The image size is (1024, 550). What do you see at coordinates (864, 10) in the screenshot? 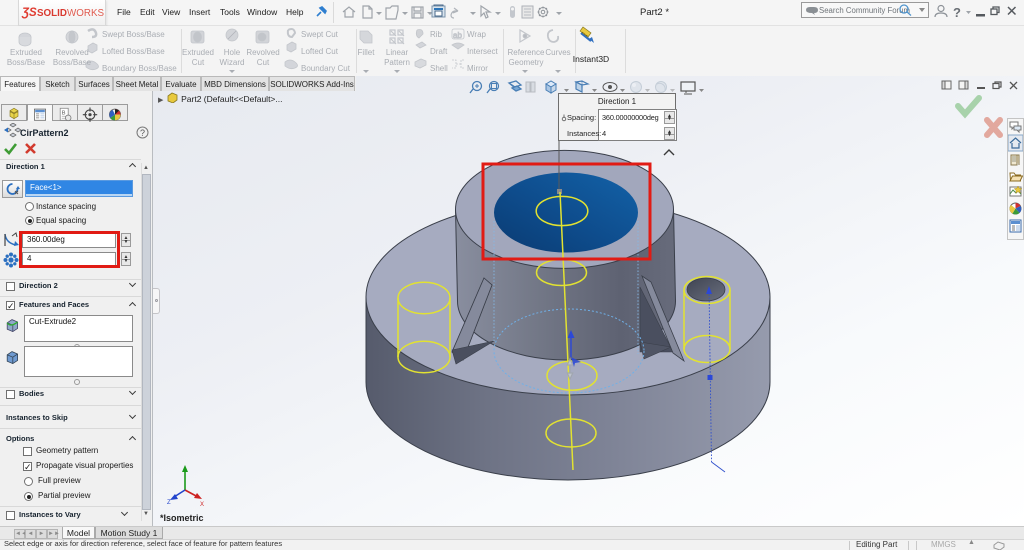
I see `svg-text: Search Community Forum` at bounding box center [864, 10].